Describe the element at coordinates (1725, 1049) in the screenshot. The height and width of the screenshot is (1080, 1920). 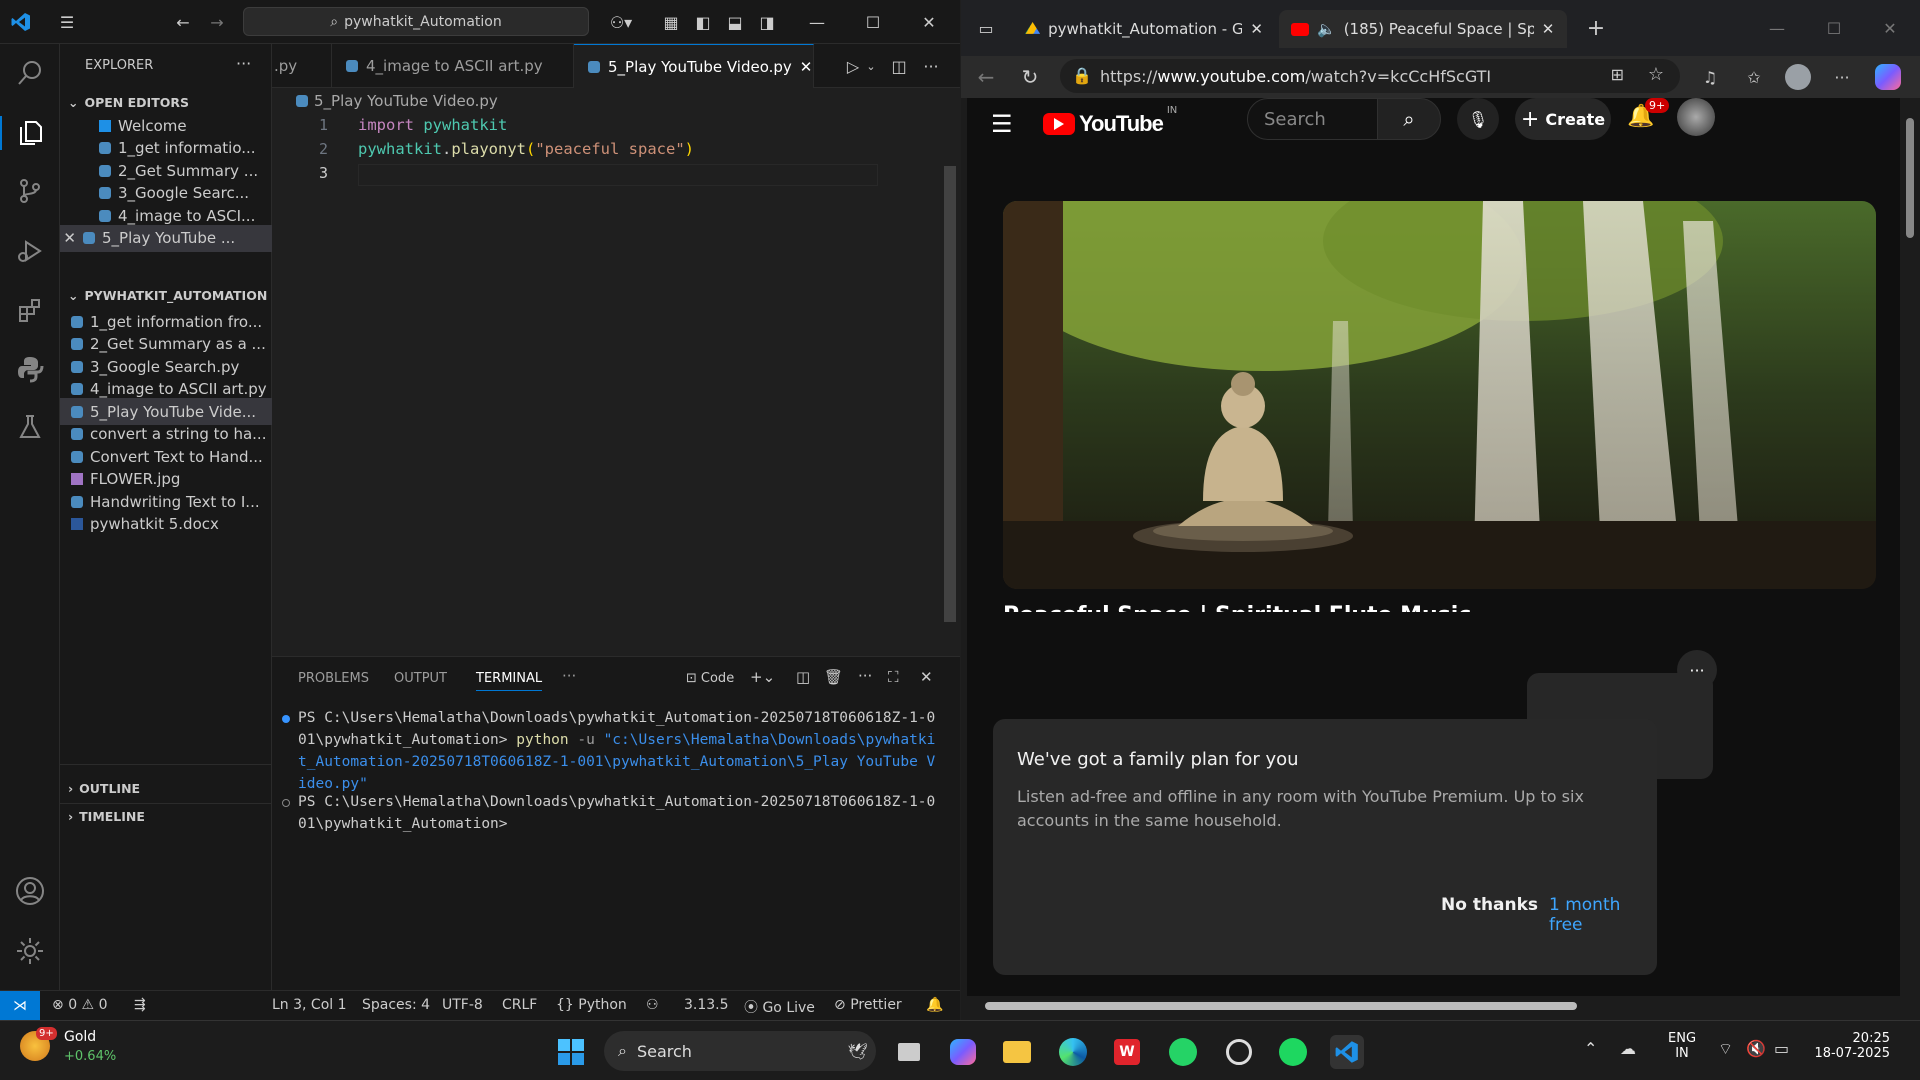
I see `wifi-icon: ⌔` at that location.